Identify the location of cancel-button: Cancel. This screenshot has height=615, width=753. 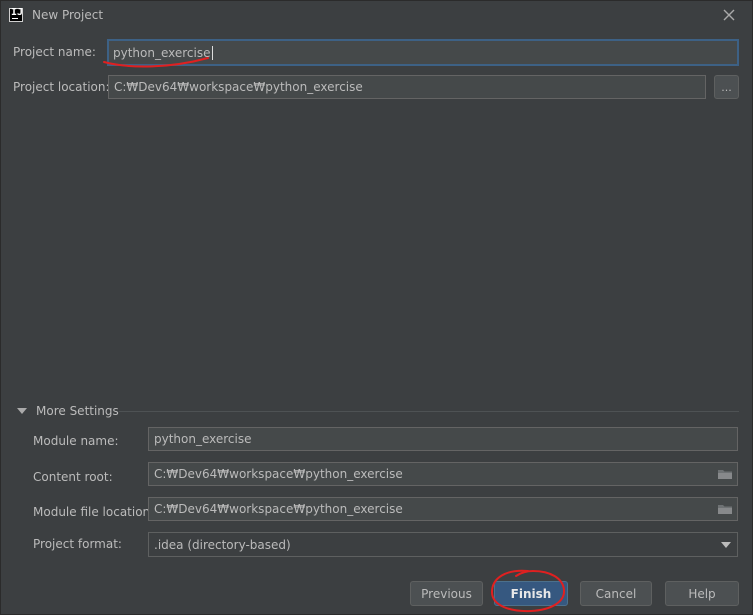
(616, 593).